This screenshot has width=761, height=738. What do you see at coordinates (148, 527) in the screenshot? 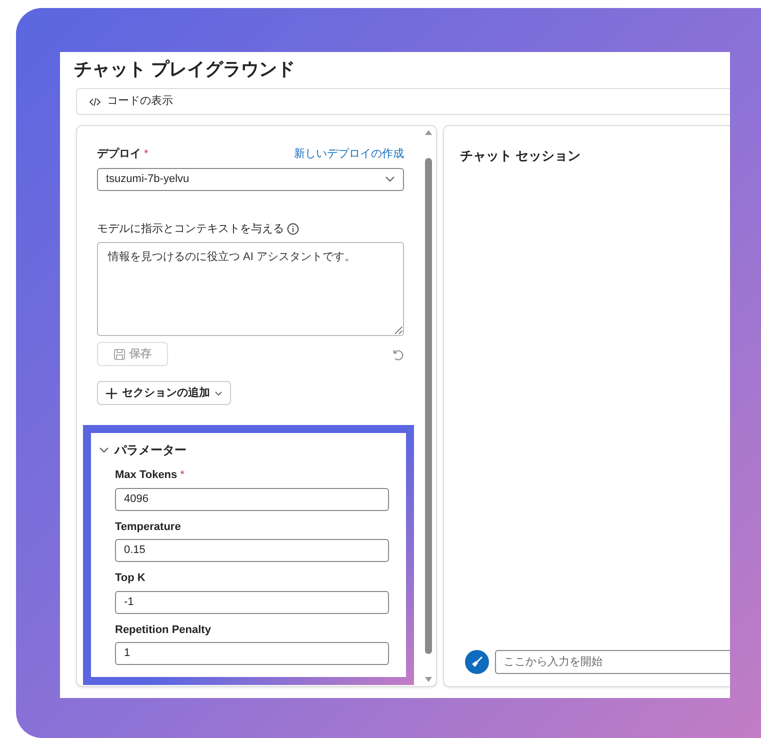
I see `field-label: Temperature` at bounding box center [148, 527].